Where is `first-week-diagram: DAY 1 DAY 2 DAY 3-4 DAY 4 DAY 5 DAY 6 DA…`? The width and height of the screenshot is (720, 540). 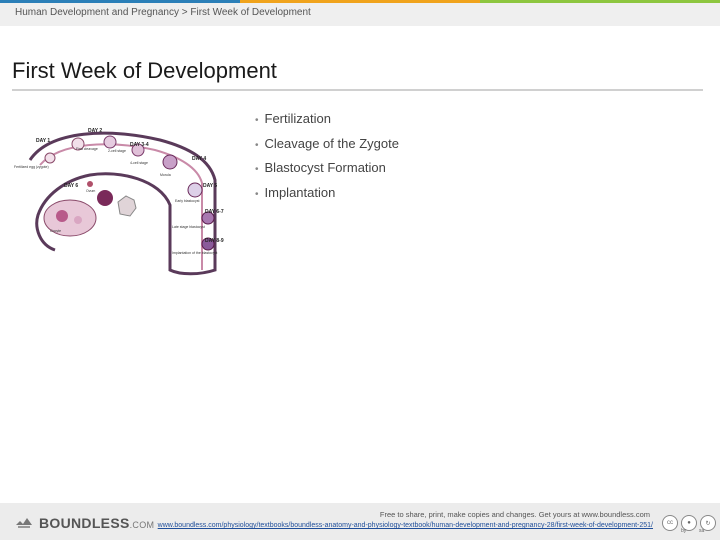
first-week-diagram: DAY 1 DAY 2 DAY 3-4 DAY 4 DAY 5 DAY 6 DA… is located at coordinates (119, 202).